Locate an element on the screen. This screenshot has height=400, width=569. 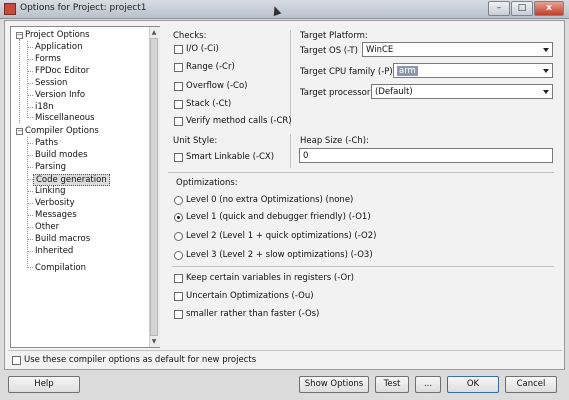
checks-heading: Checks: is located at coordinates (190, 36).